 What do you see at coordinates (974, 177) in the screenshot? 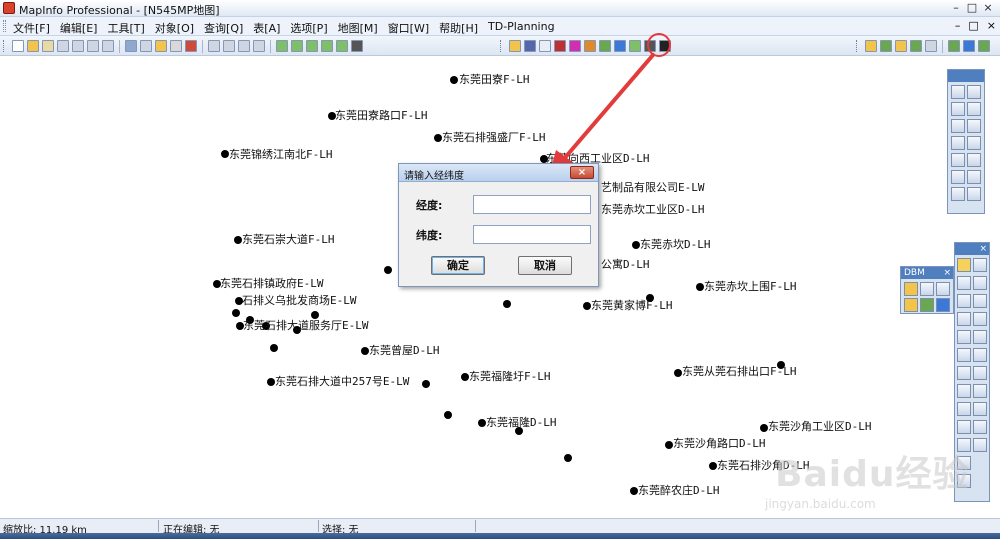
I see `add-node-icon` at bounding box center [974, 177].